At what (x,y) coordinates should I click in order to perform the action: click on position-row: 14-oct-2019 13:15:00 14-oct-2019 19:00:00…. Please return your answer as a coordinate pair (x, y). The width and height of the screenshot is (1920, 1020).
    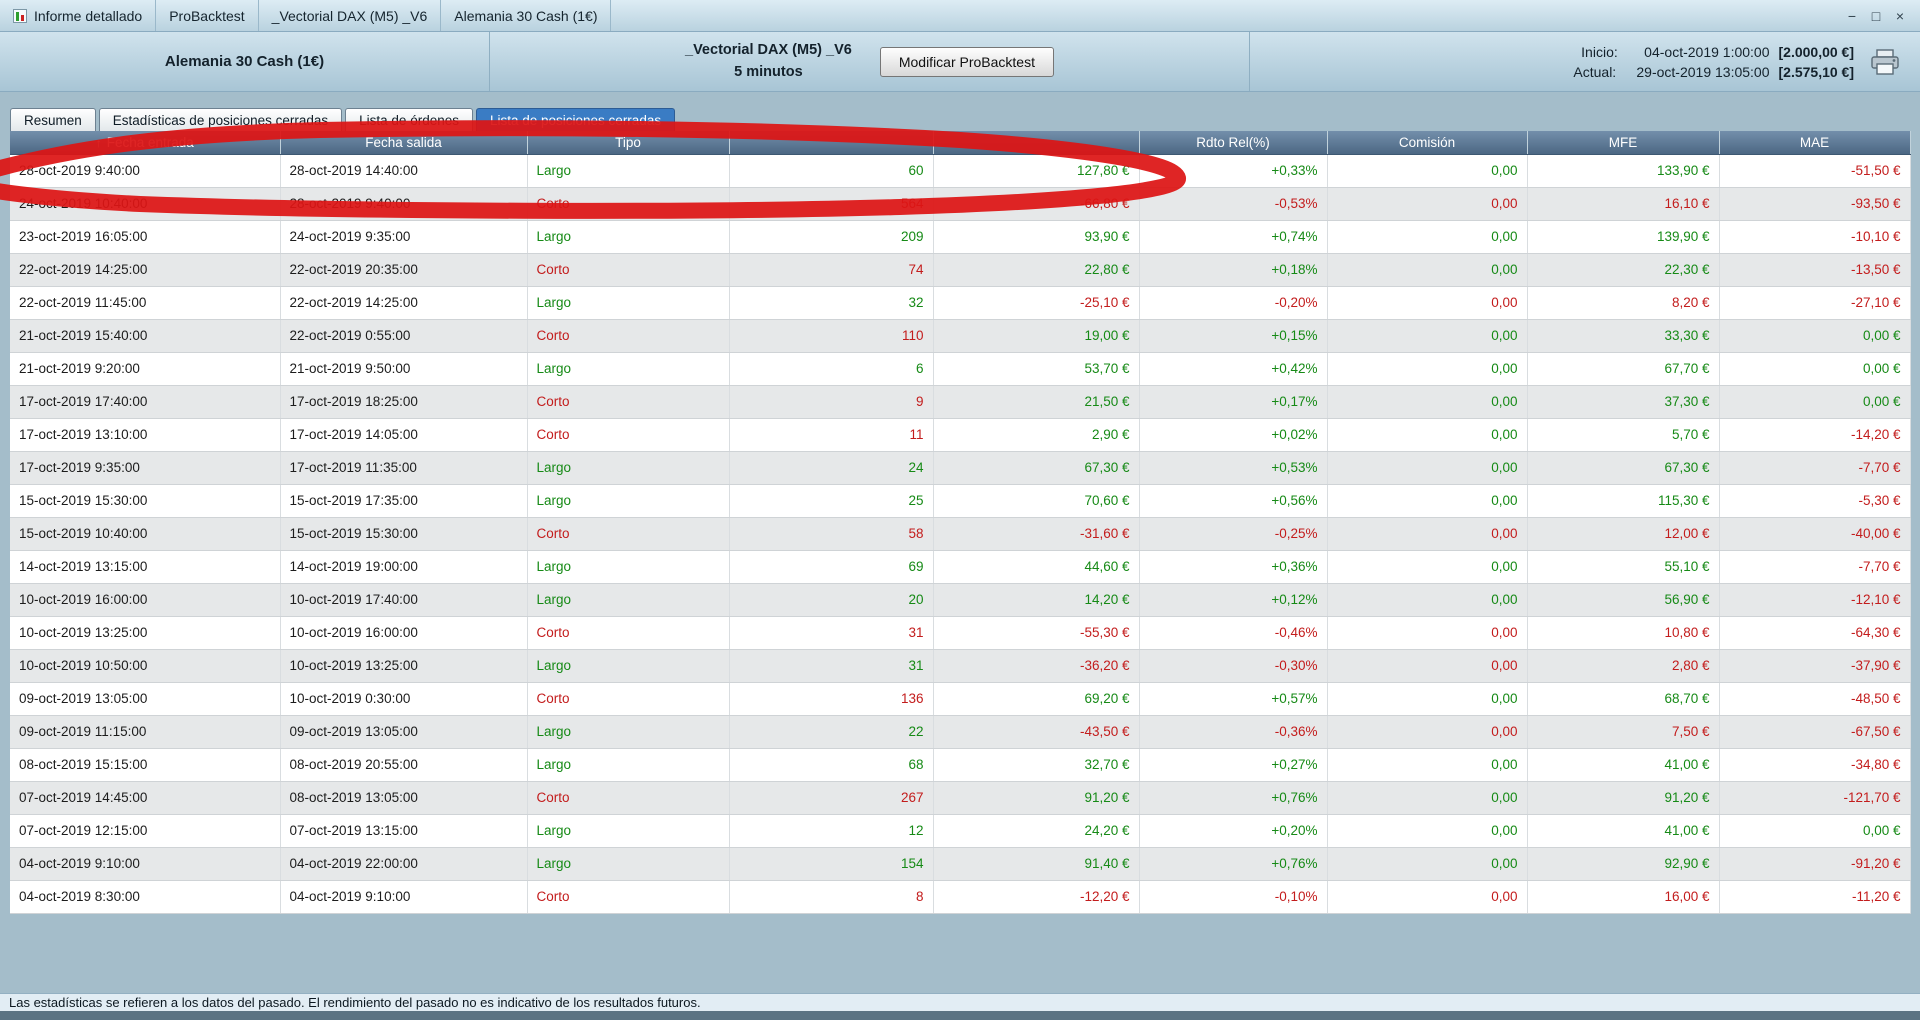
    Looking at the image, I should click on (960, 567).